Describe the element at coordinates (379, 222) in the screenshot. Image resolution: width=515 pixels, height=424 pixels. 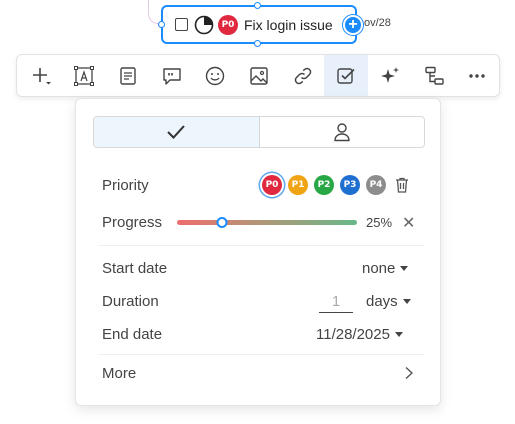
I see `progress-percent: 25%` at that location.